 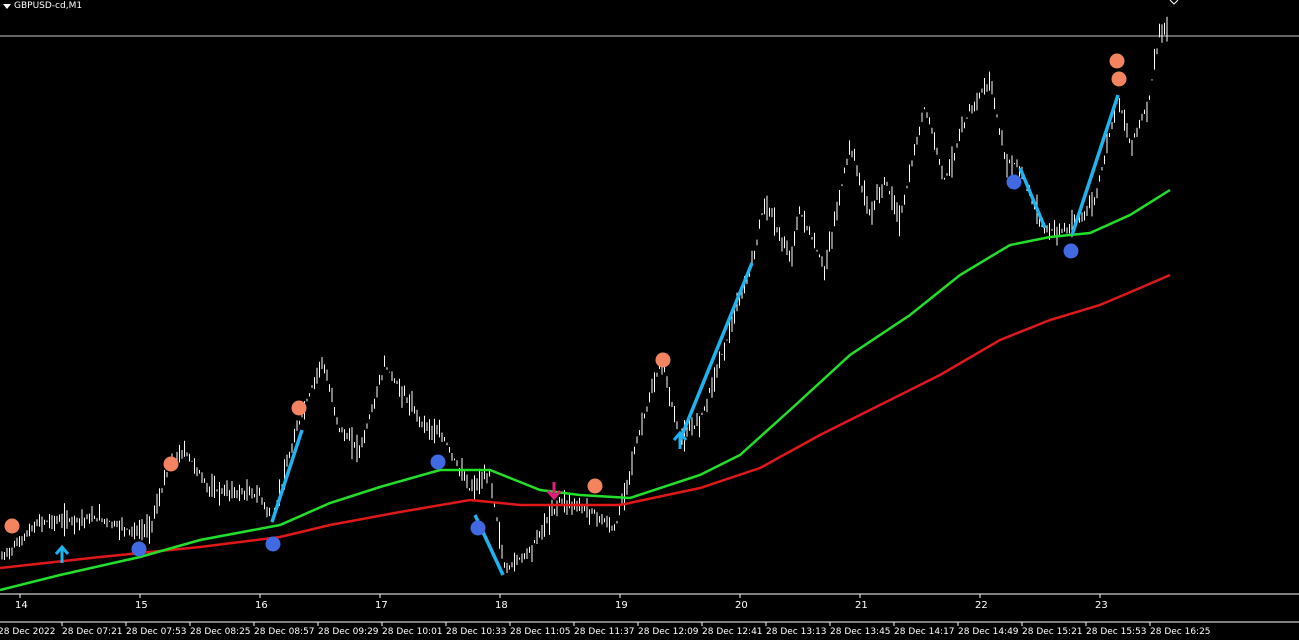 I want to click on time-tick-label: 28 Dec 2022, so click(x=28, y=632).